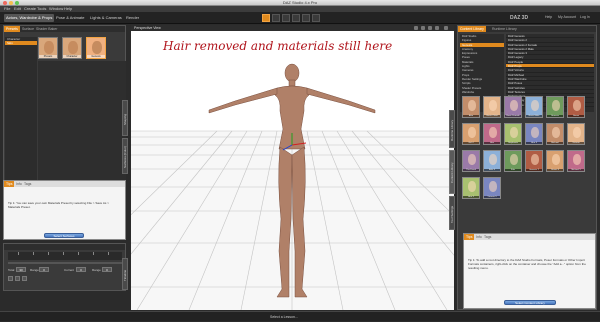 The height and width of the screenshot is (322, 600). I want to click on figure-thumbnail: Basic Female, so click(513, 107).